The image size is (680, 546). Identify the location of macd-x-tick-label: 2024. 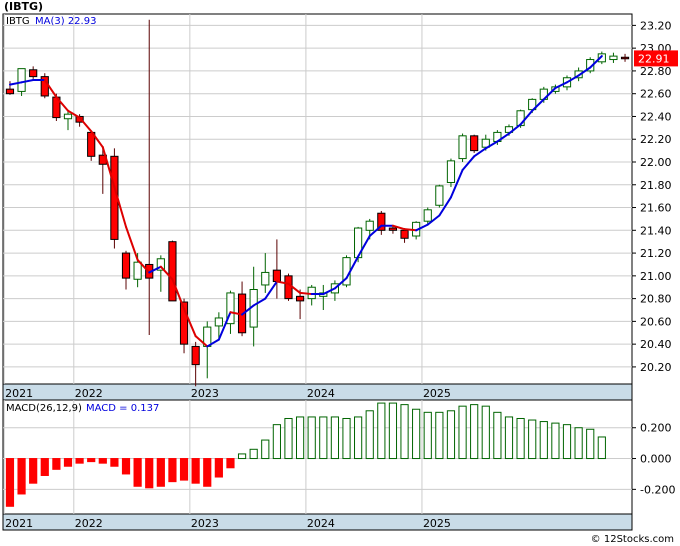
(321, 523).